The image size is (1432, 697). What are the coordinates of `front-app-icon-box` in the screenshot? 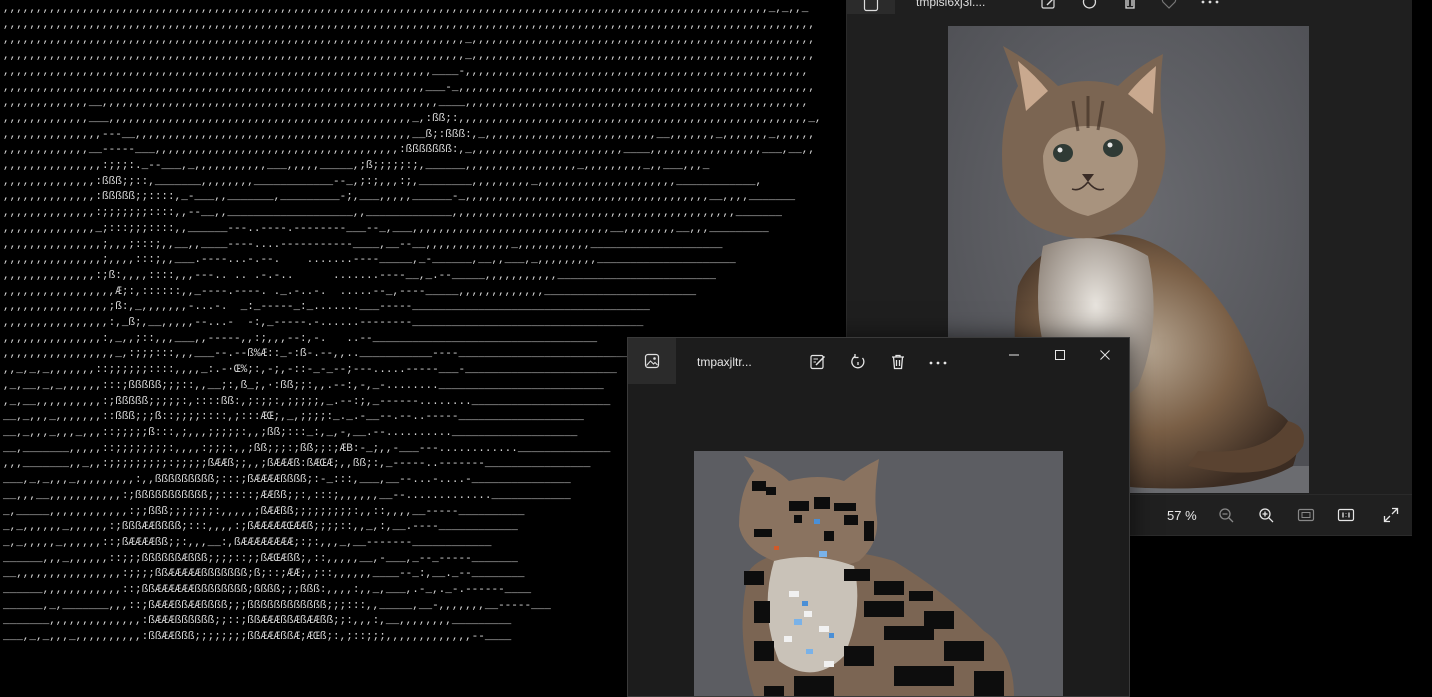 It's located at (652, 361).